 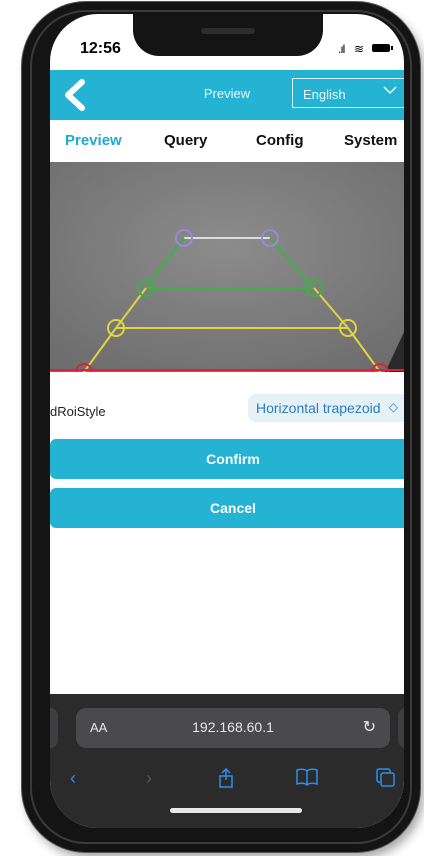 I want to click on wifi-icon: ≋, so click(x=359, y=49).